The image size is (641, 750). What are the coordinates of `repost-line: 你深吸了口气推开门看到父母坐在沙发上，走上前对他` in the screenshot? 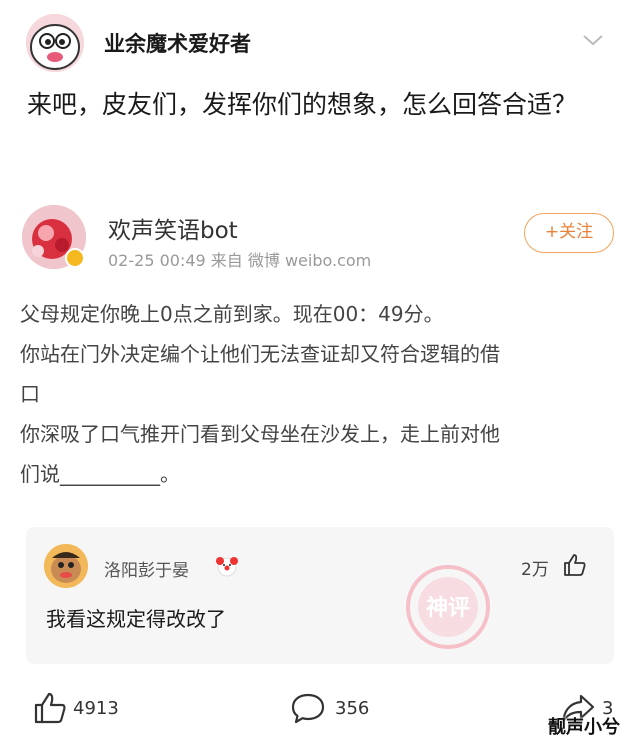 It's located at (260, 434).